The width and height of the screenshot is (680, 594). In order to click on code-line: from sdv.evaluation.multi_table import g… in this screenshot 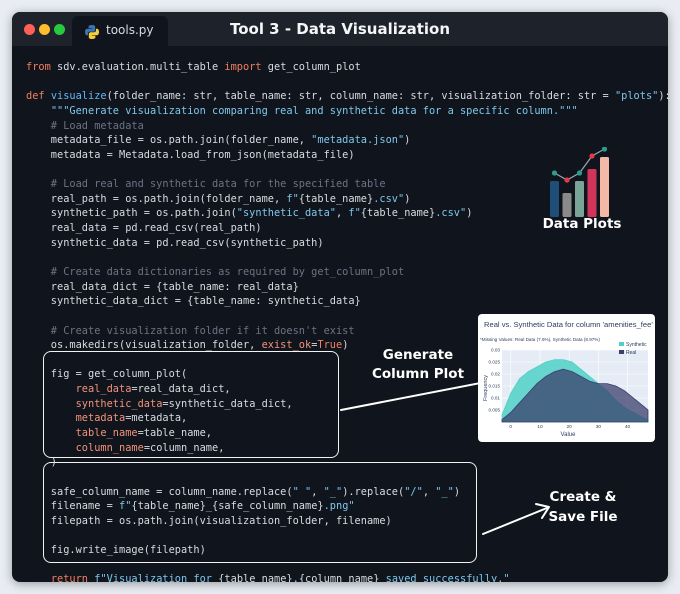, I will do `click(347, 67)`.